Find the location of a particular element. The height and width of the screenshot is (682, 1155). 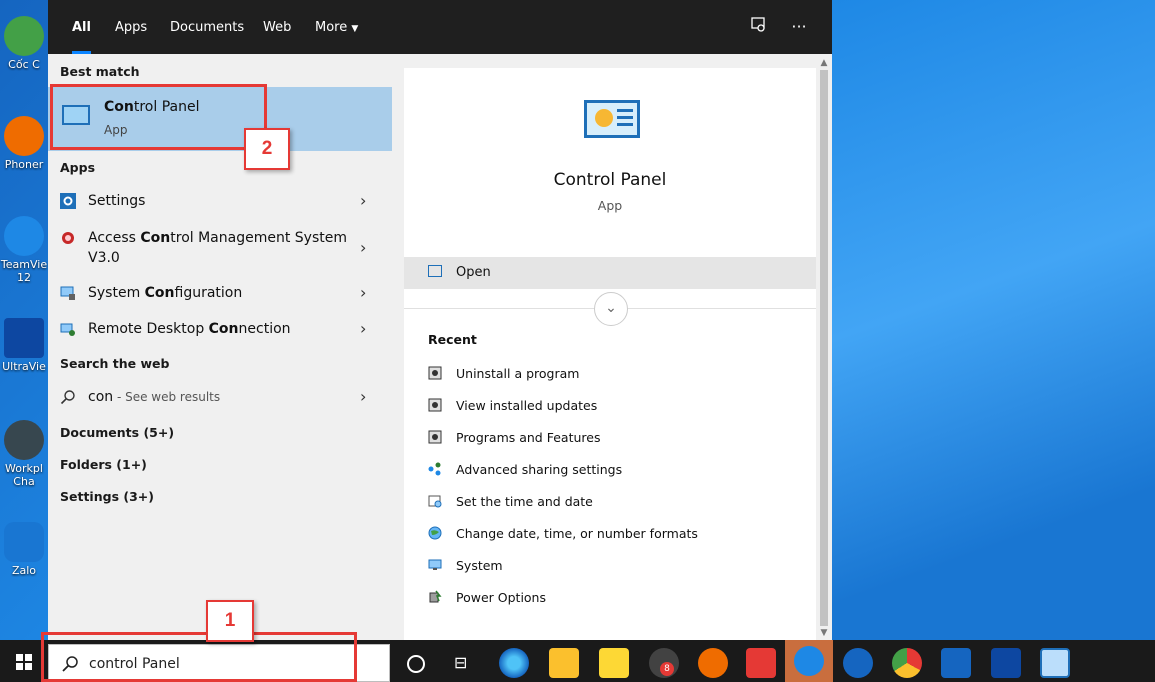

preview-scrollbar: ▲ ▼ is located at coordinates (824, 347).